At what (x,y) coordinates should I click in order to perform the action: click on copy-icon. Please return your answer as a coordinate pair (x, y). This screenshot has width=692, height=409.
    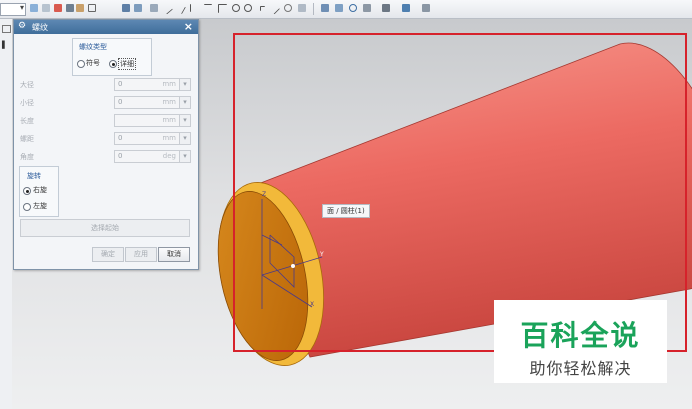
    Looking at the image, I should click on (302, 8).